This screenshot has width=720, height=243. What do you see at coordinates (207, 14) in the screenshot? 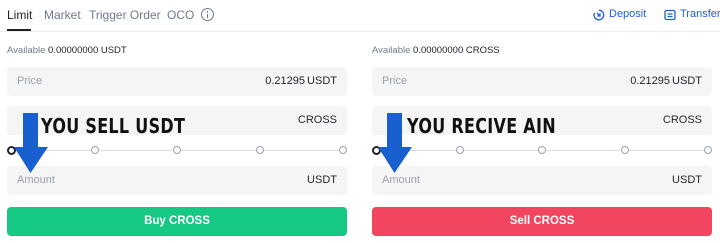
I see `info-icon` at bounding box center [207, 14].